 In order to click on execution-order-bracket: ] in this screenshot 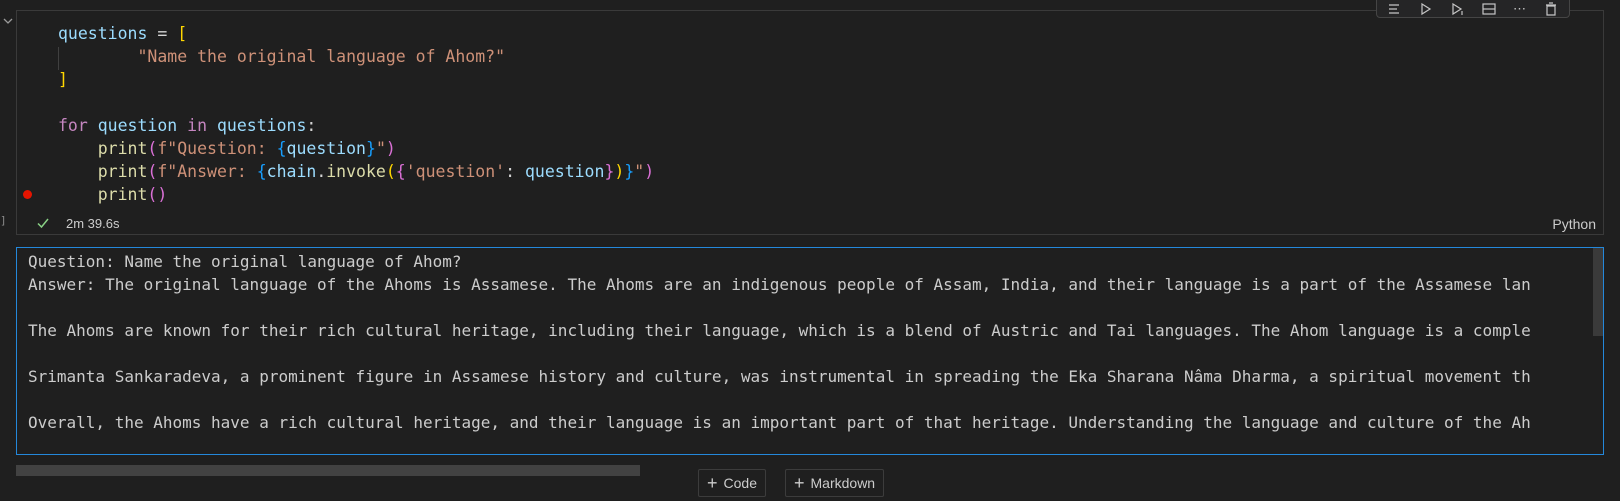, I will do `click(3, 220)`.